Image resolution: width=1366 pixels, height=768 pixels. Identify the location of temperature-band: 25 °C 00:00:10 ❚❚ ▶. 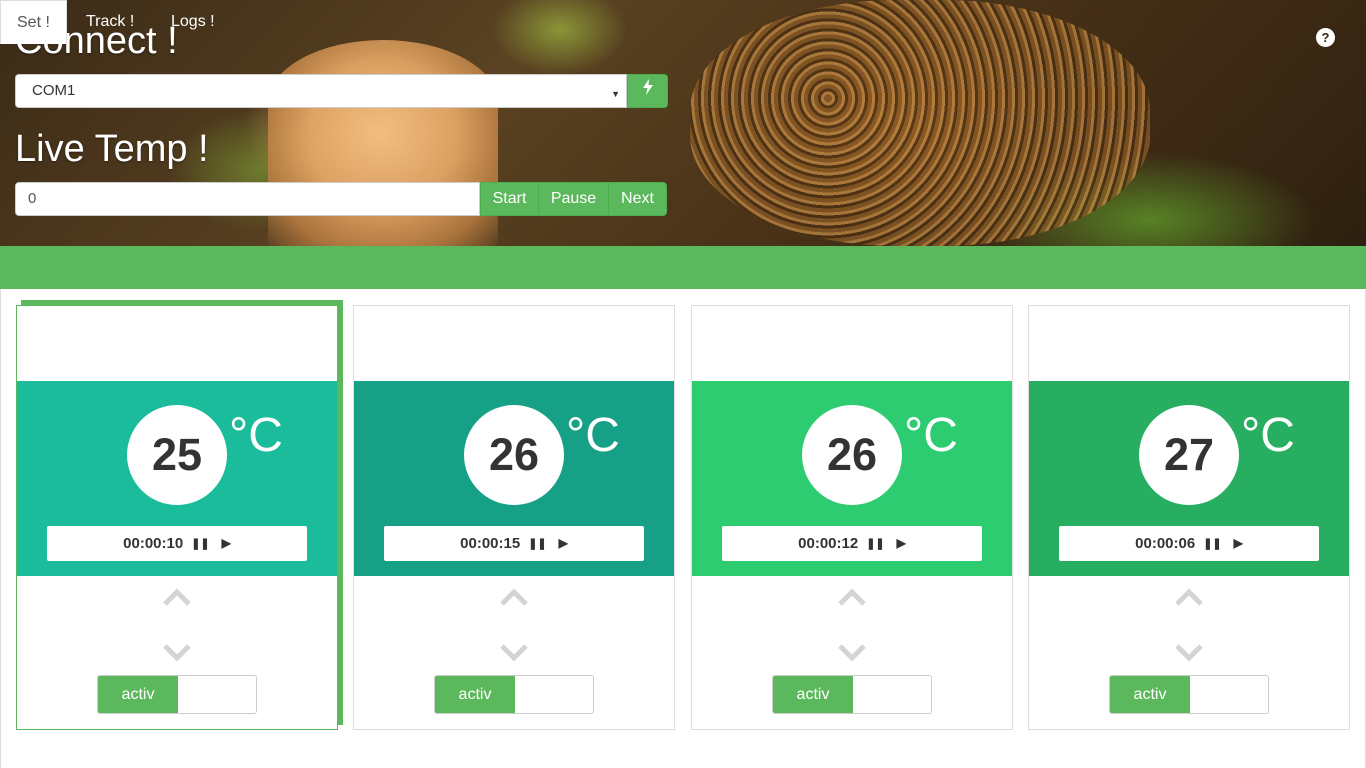
(177, 478).